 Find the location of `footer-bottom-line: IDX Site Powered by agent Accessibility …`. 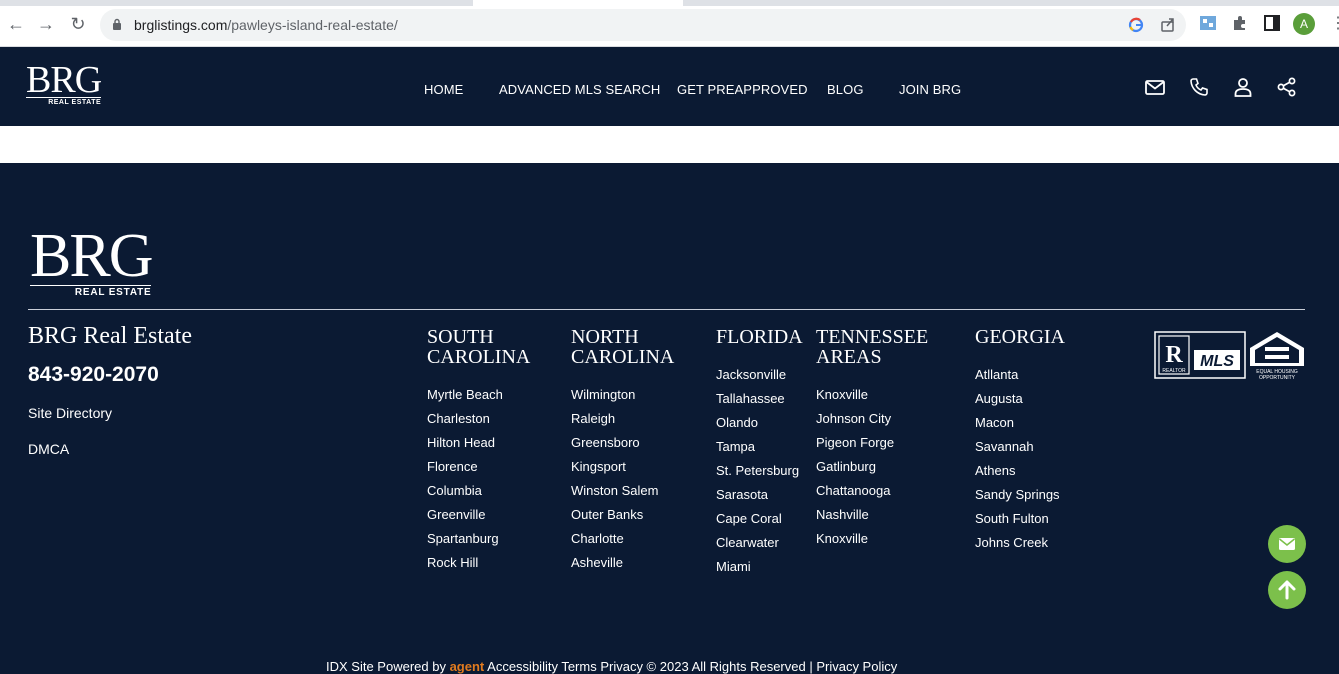

footer-bottom-line: IDX Site Powered by agent Accessibility … is located at coordinates (611, 666).